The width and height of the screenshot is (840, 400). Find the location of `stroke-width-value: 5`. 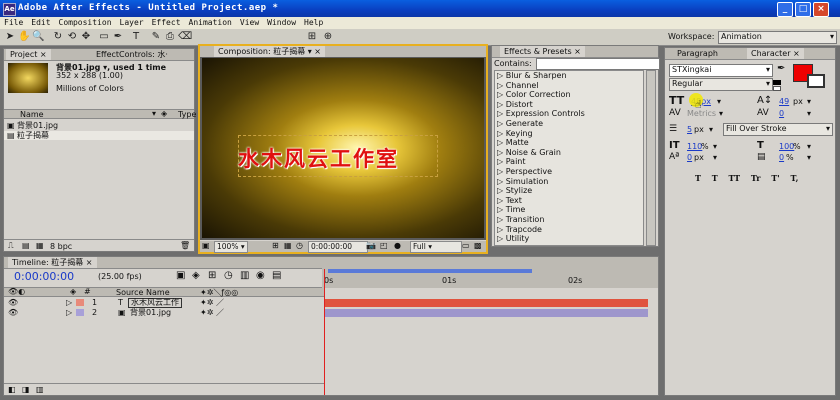

stroke-width-value: 5 is located at coordinates (689, 129).